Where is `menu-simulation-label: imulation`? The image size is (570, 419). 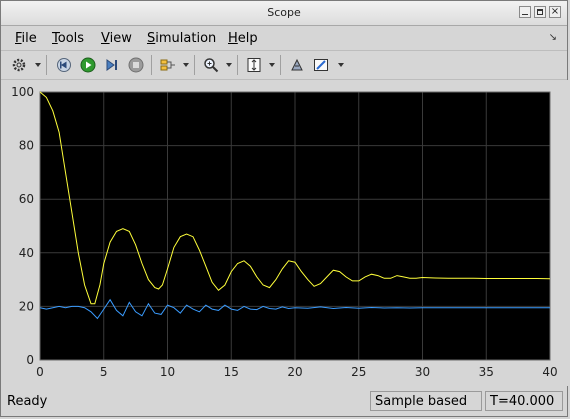 menu-simulation-label: imulation is located at coordinates (186, 38).